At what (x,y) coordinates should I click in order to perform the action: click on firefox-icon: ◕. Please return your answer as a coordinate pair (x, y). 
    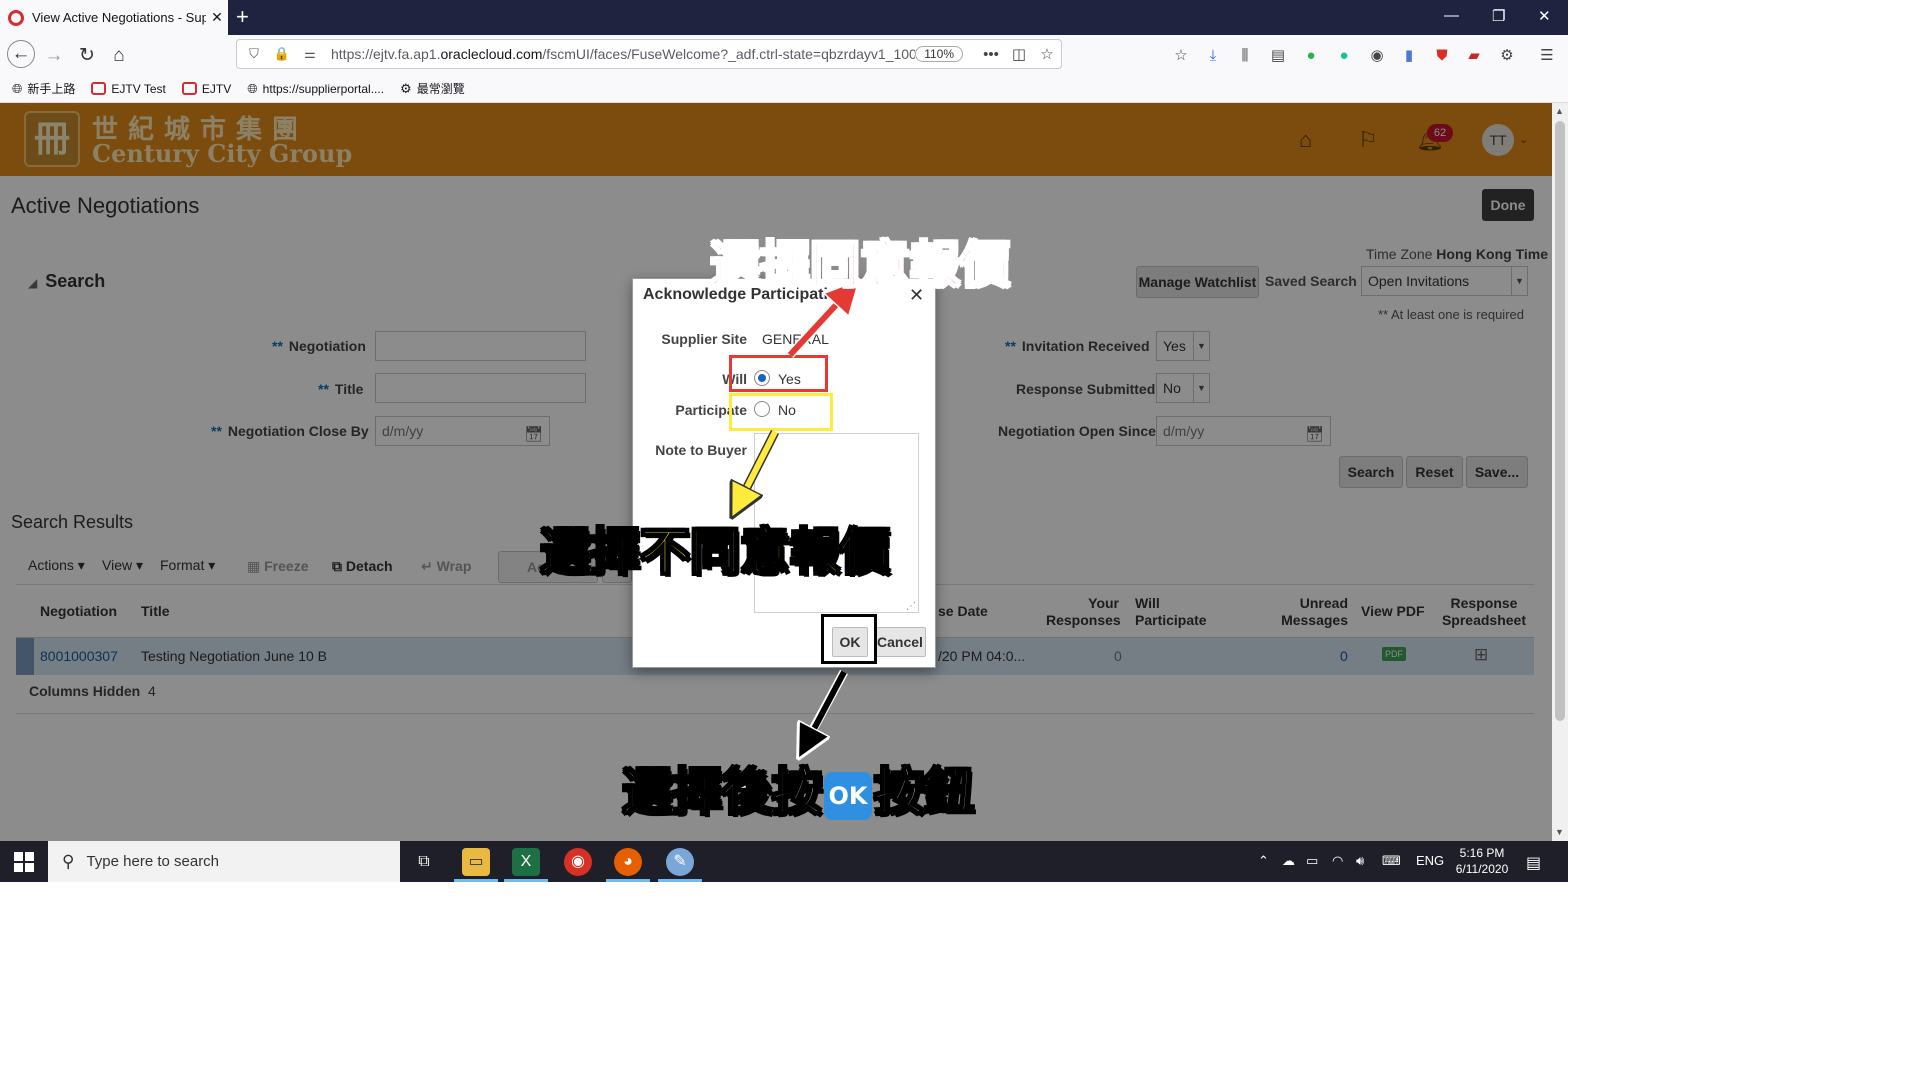
    Looking at the image, I should click on (628, 862).